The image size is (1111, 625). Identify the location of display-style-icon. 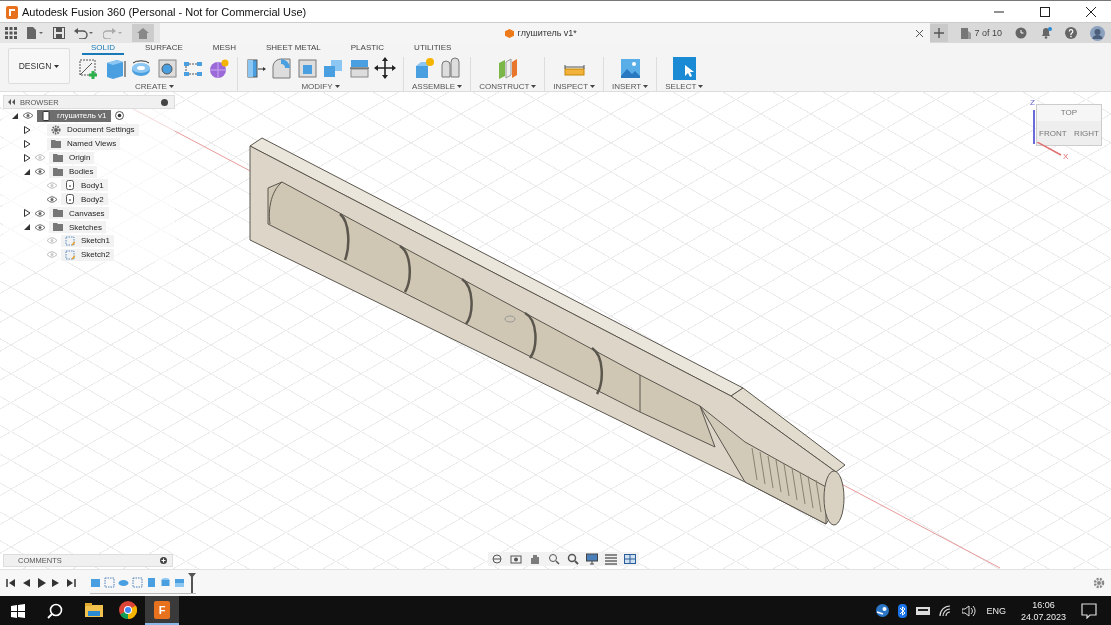
(611, 559).